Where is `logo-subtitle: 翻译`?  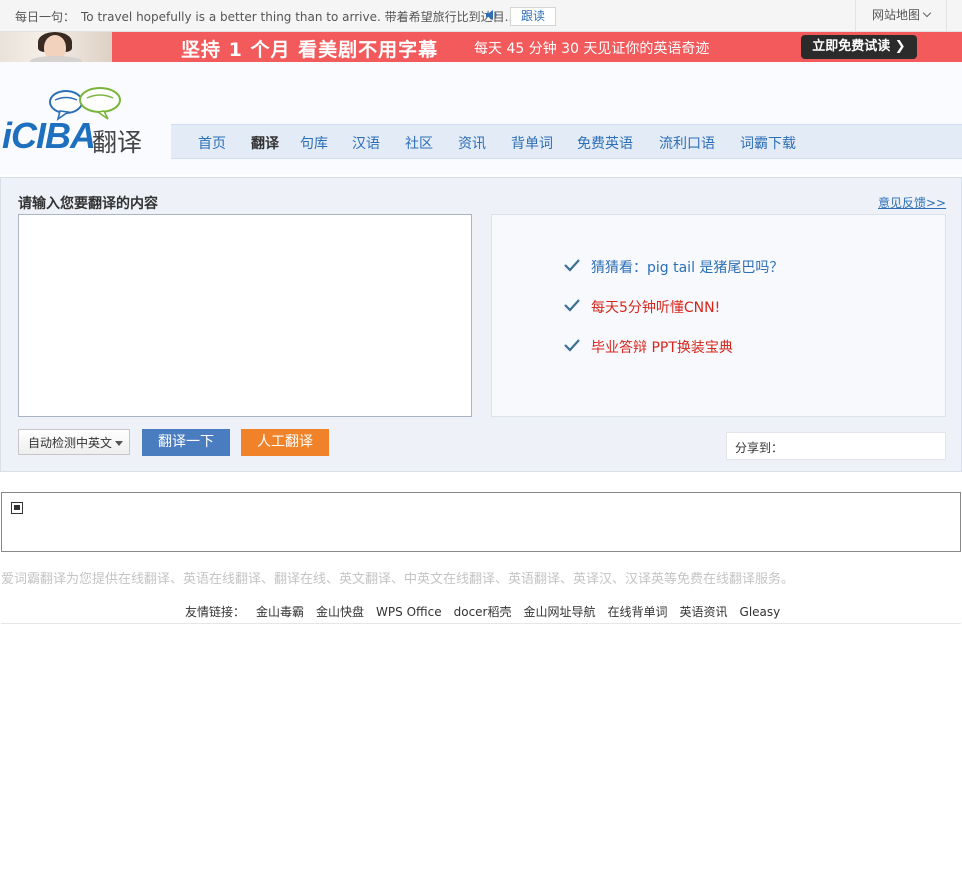
logo-subtitle: 翻译 is located at coordinates (117, 143).